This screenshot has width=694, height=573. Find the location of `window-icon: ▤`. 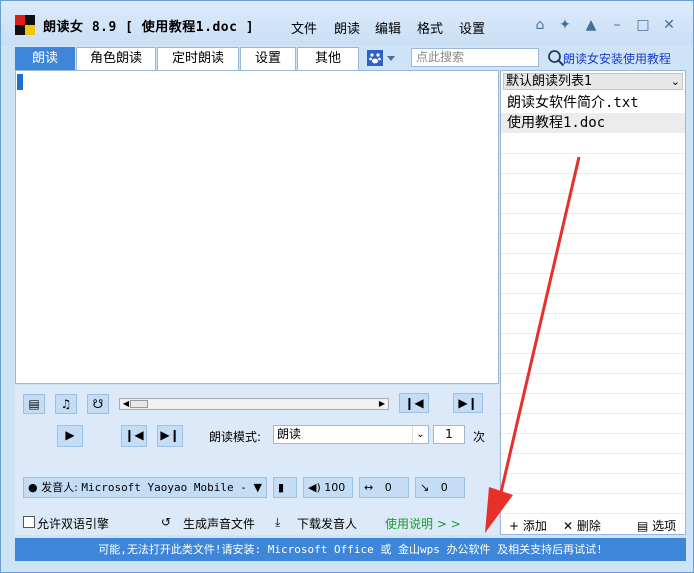

window-icon: ▤ is located at coordinates (645, 526).